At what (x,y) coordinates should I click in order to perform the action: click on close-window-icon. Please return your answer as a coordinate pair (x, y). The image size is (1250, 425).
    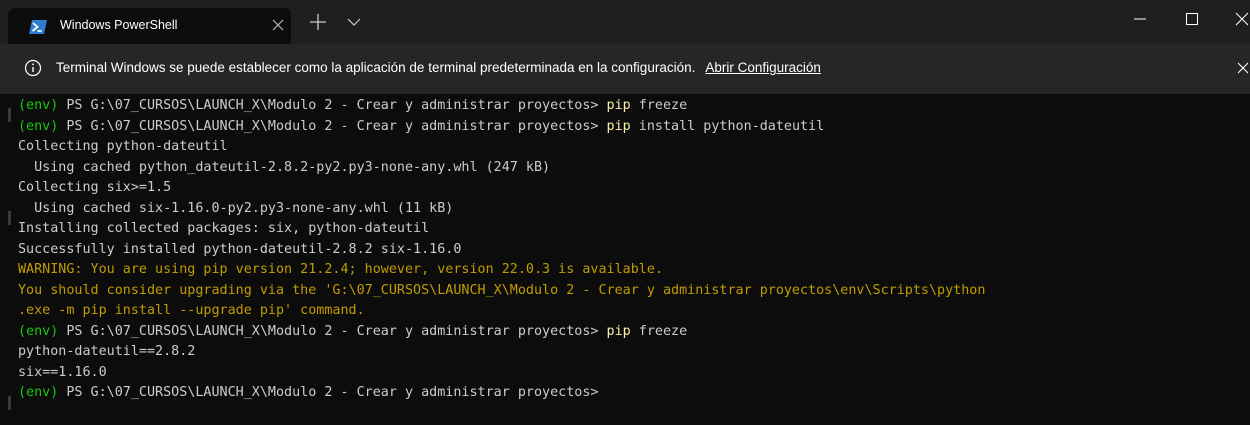
    Looking at the image, I should click on (1242, 19).